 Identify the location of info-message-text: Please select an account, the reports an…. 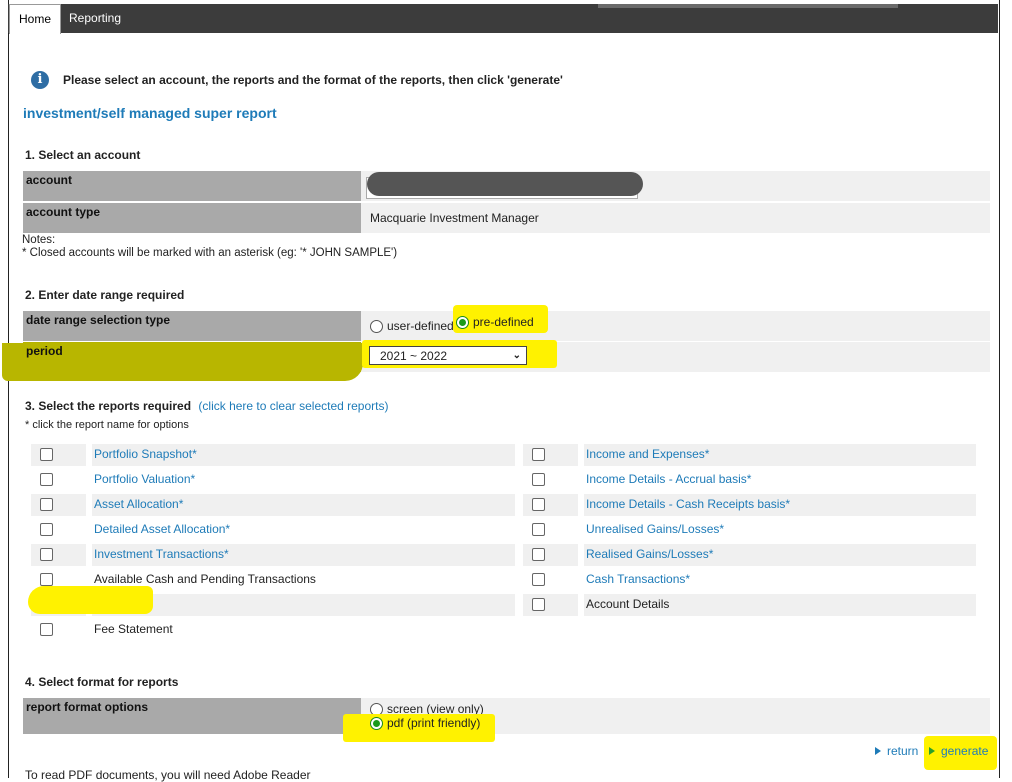
(313, 80).